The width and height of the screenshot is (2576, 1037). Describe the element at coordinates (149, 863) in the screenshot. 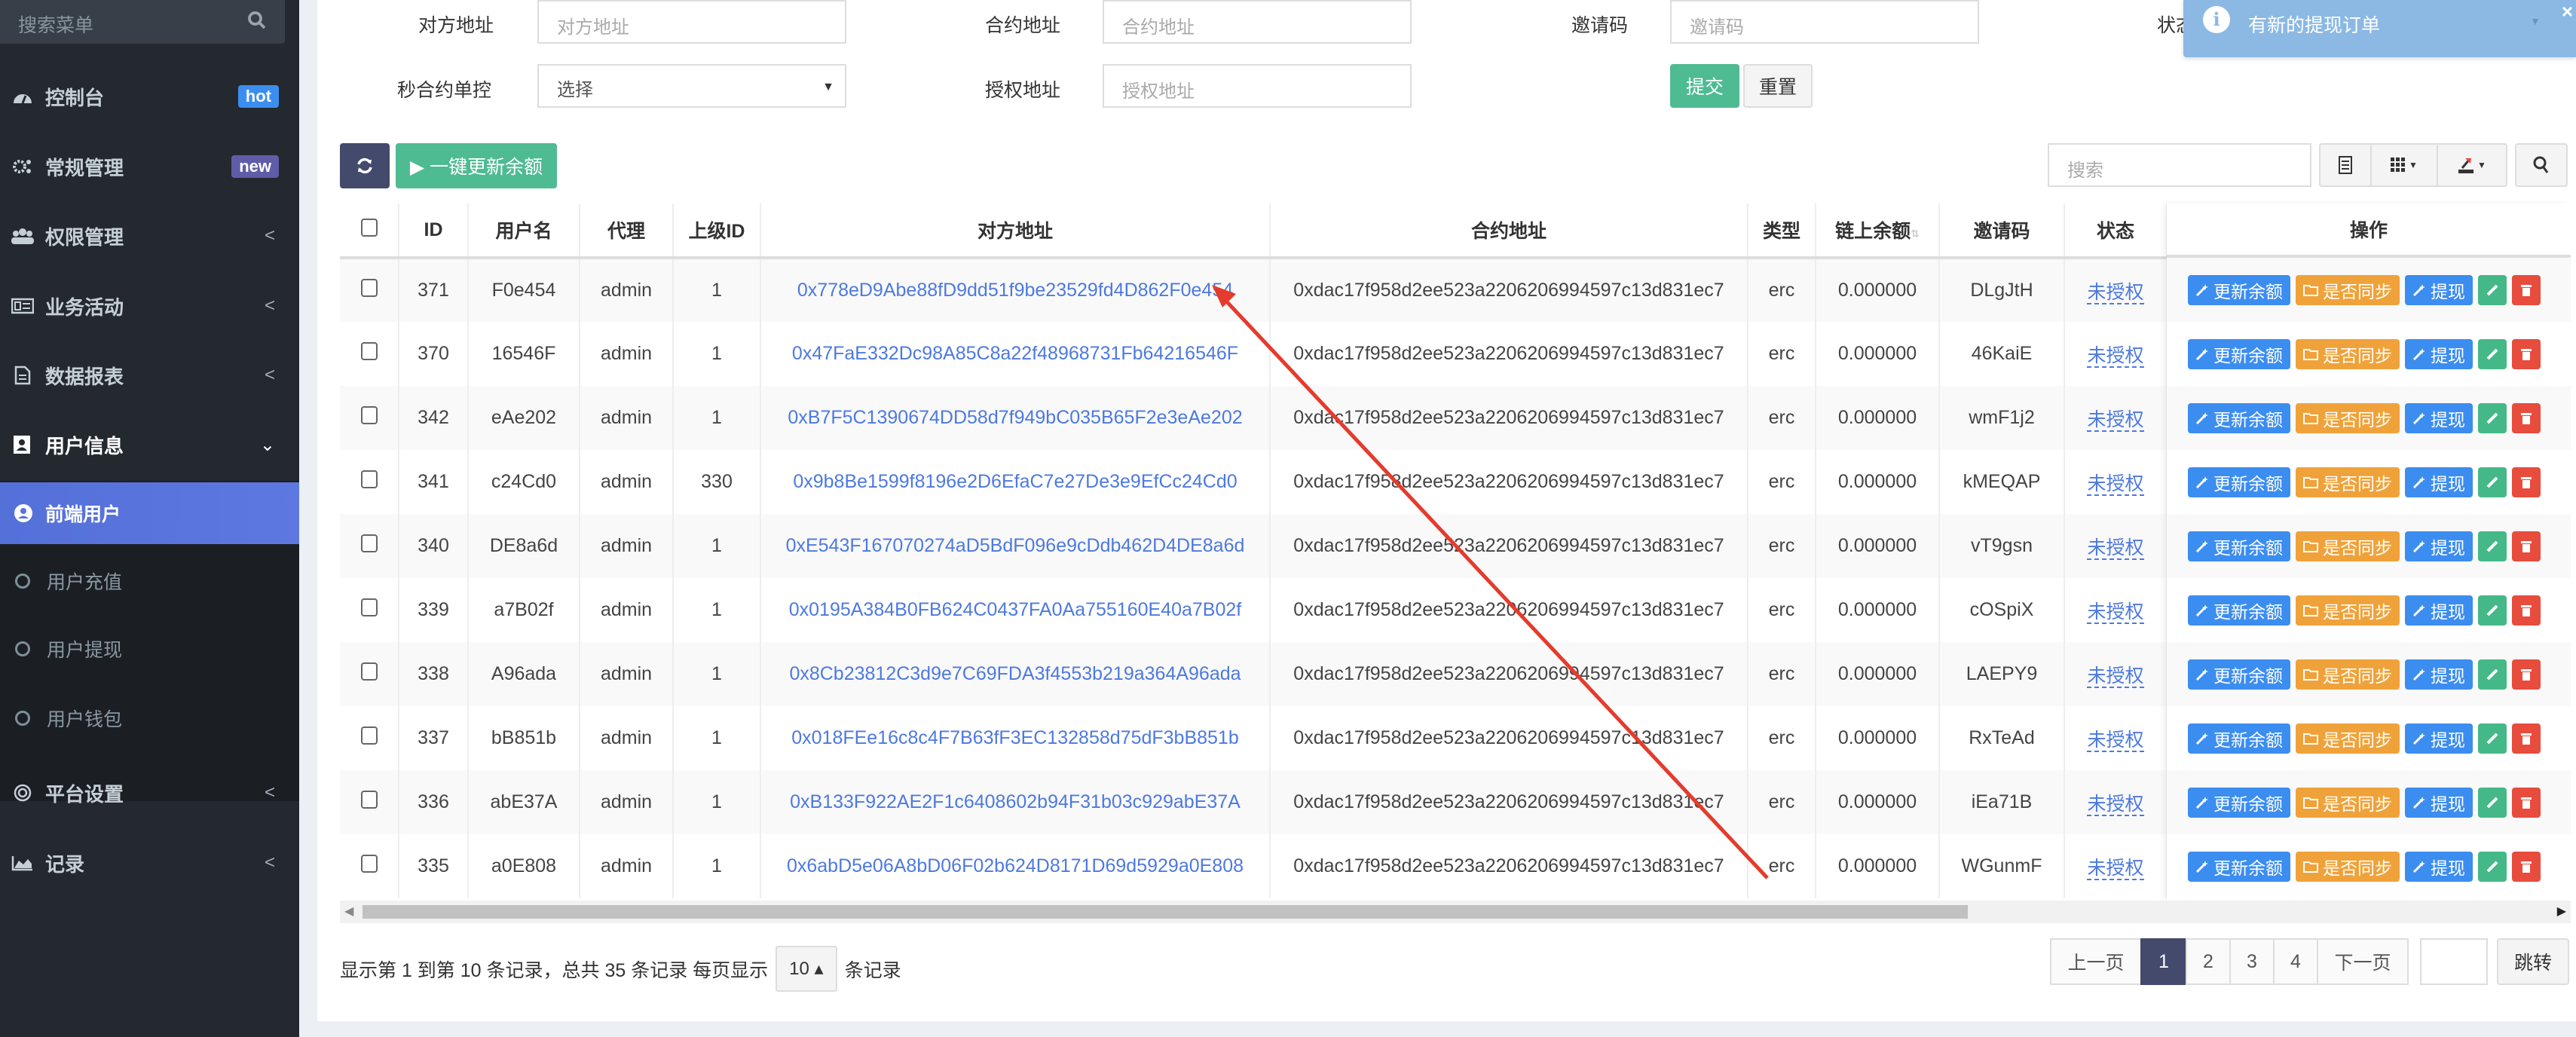

I see `sidebar-item-records: 记录 <` at that location.